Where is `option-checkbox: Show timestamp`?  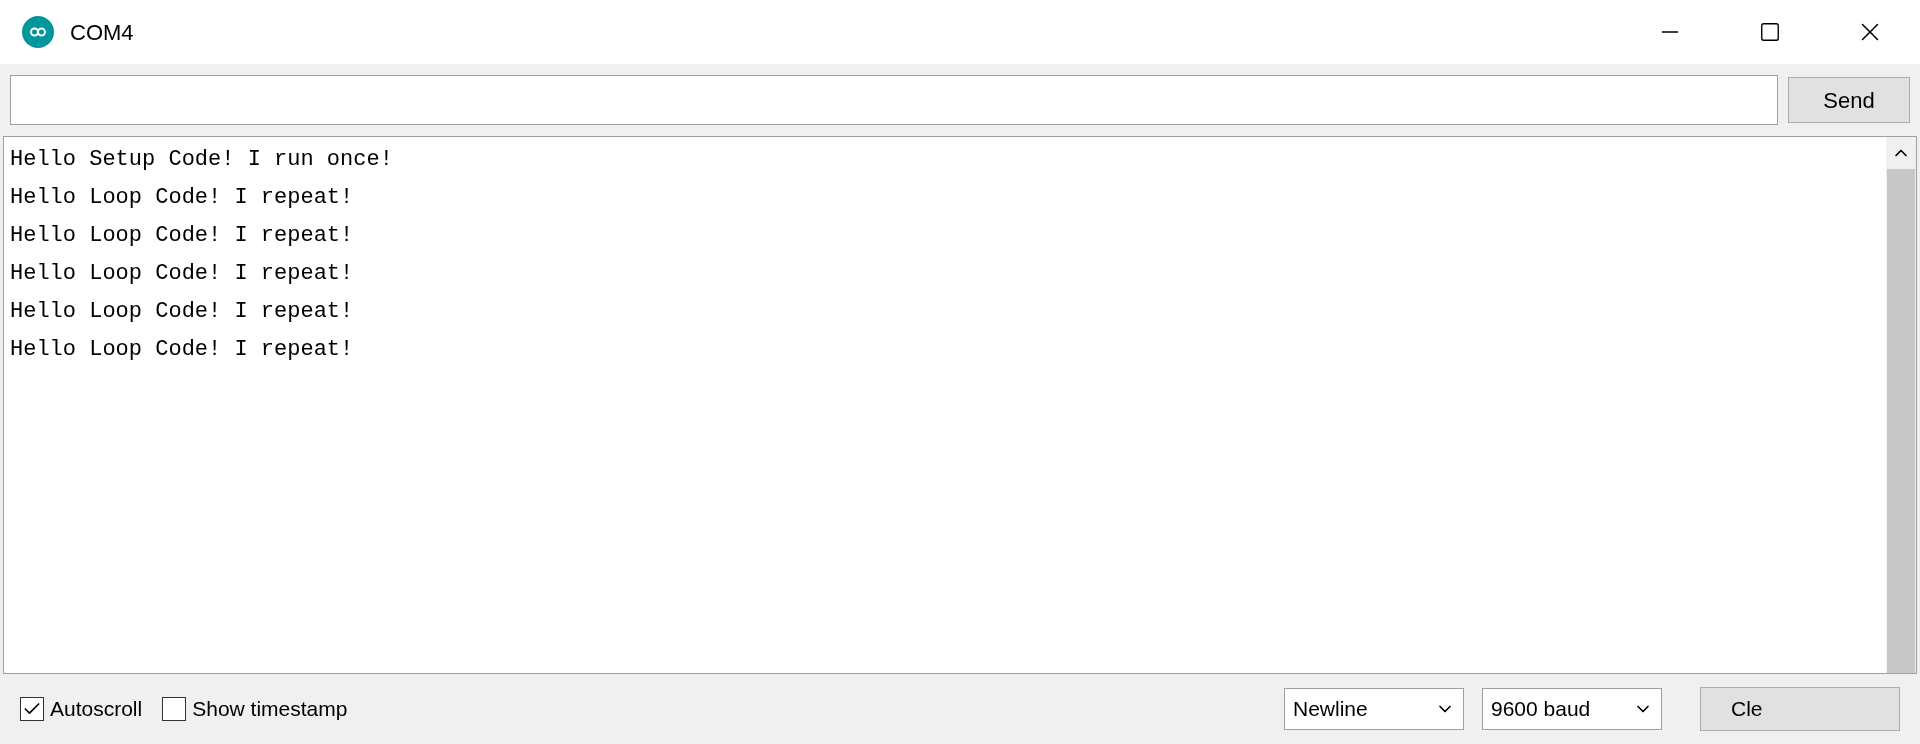
option-checkbox: Show timestamp is located at coordinates (255, 709).